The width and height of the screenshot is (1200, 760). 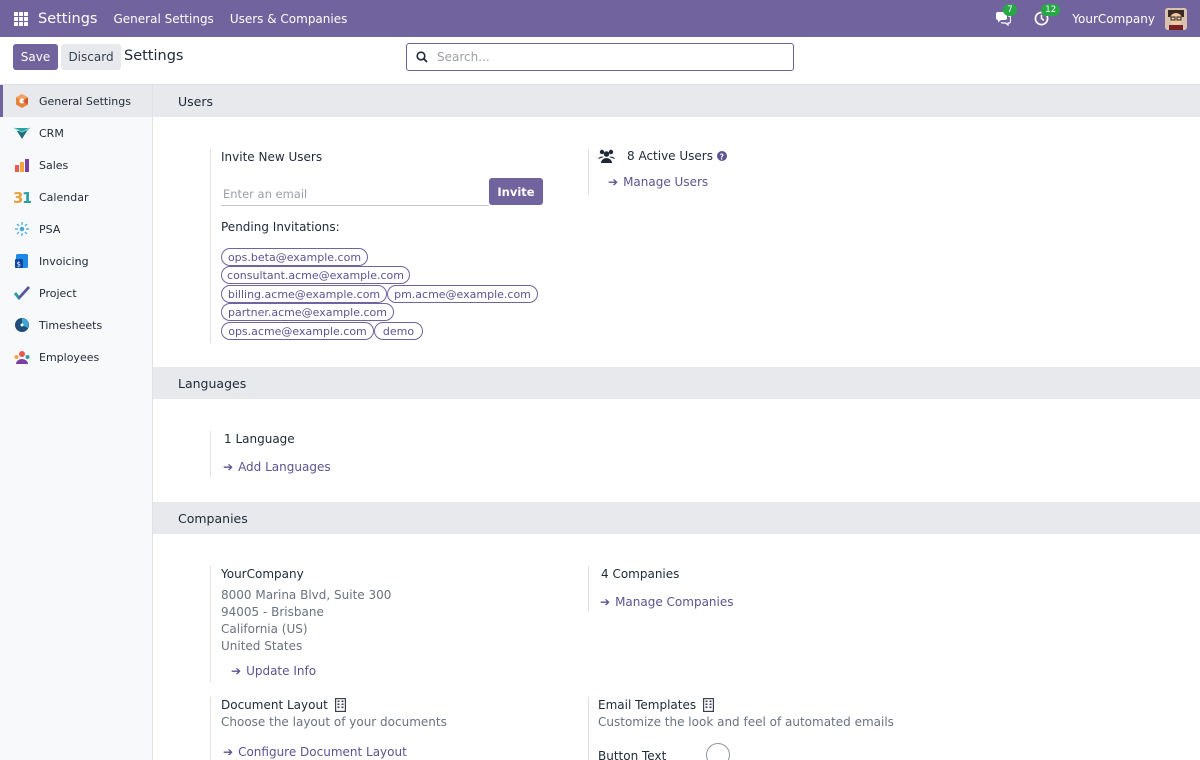 What do you see at coordinates (91, 57) in the screenshot?
I see `discard-button: Discard` at bounding box center [91, 57].